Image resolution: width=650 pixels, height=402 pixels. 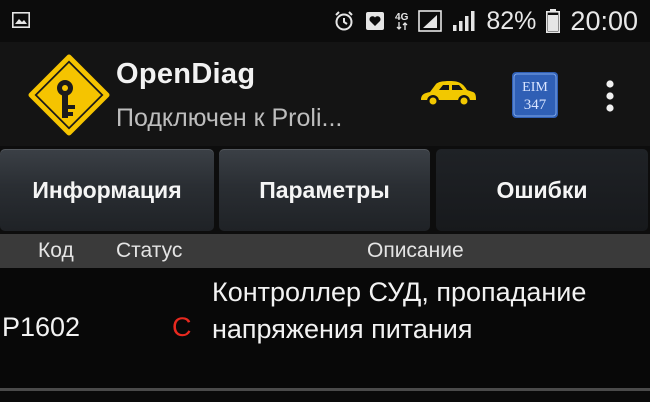 I want to click on tab-parameters-label: Параметры, so click(x=324, y=189).